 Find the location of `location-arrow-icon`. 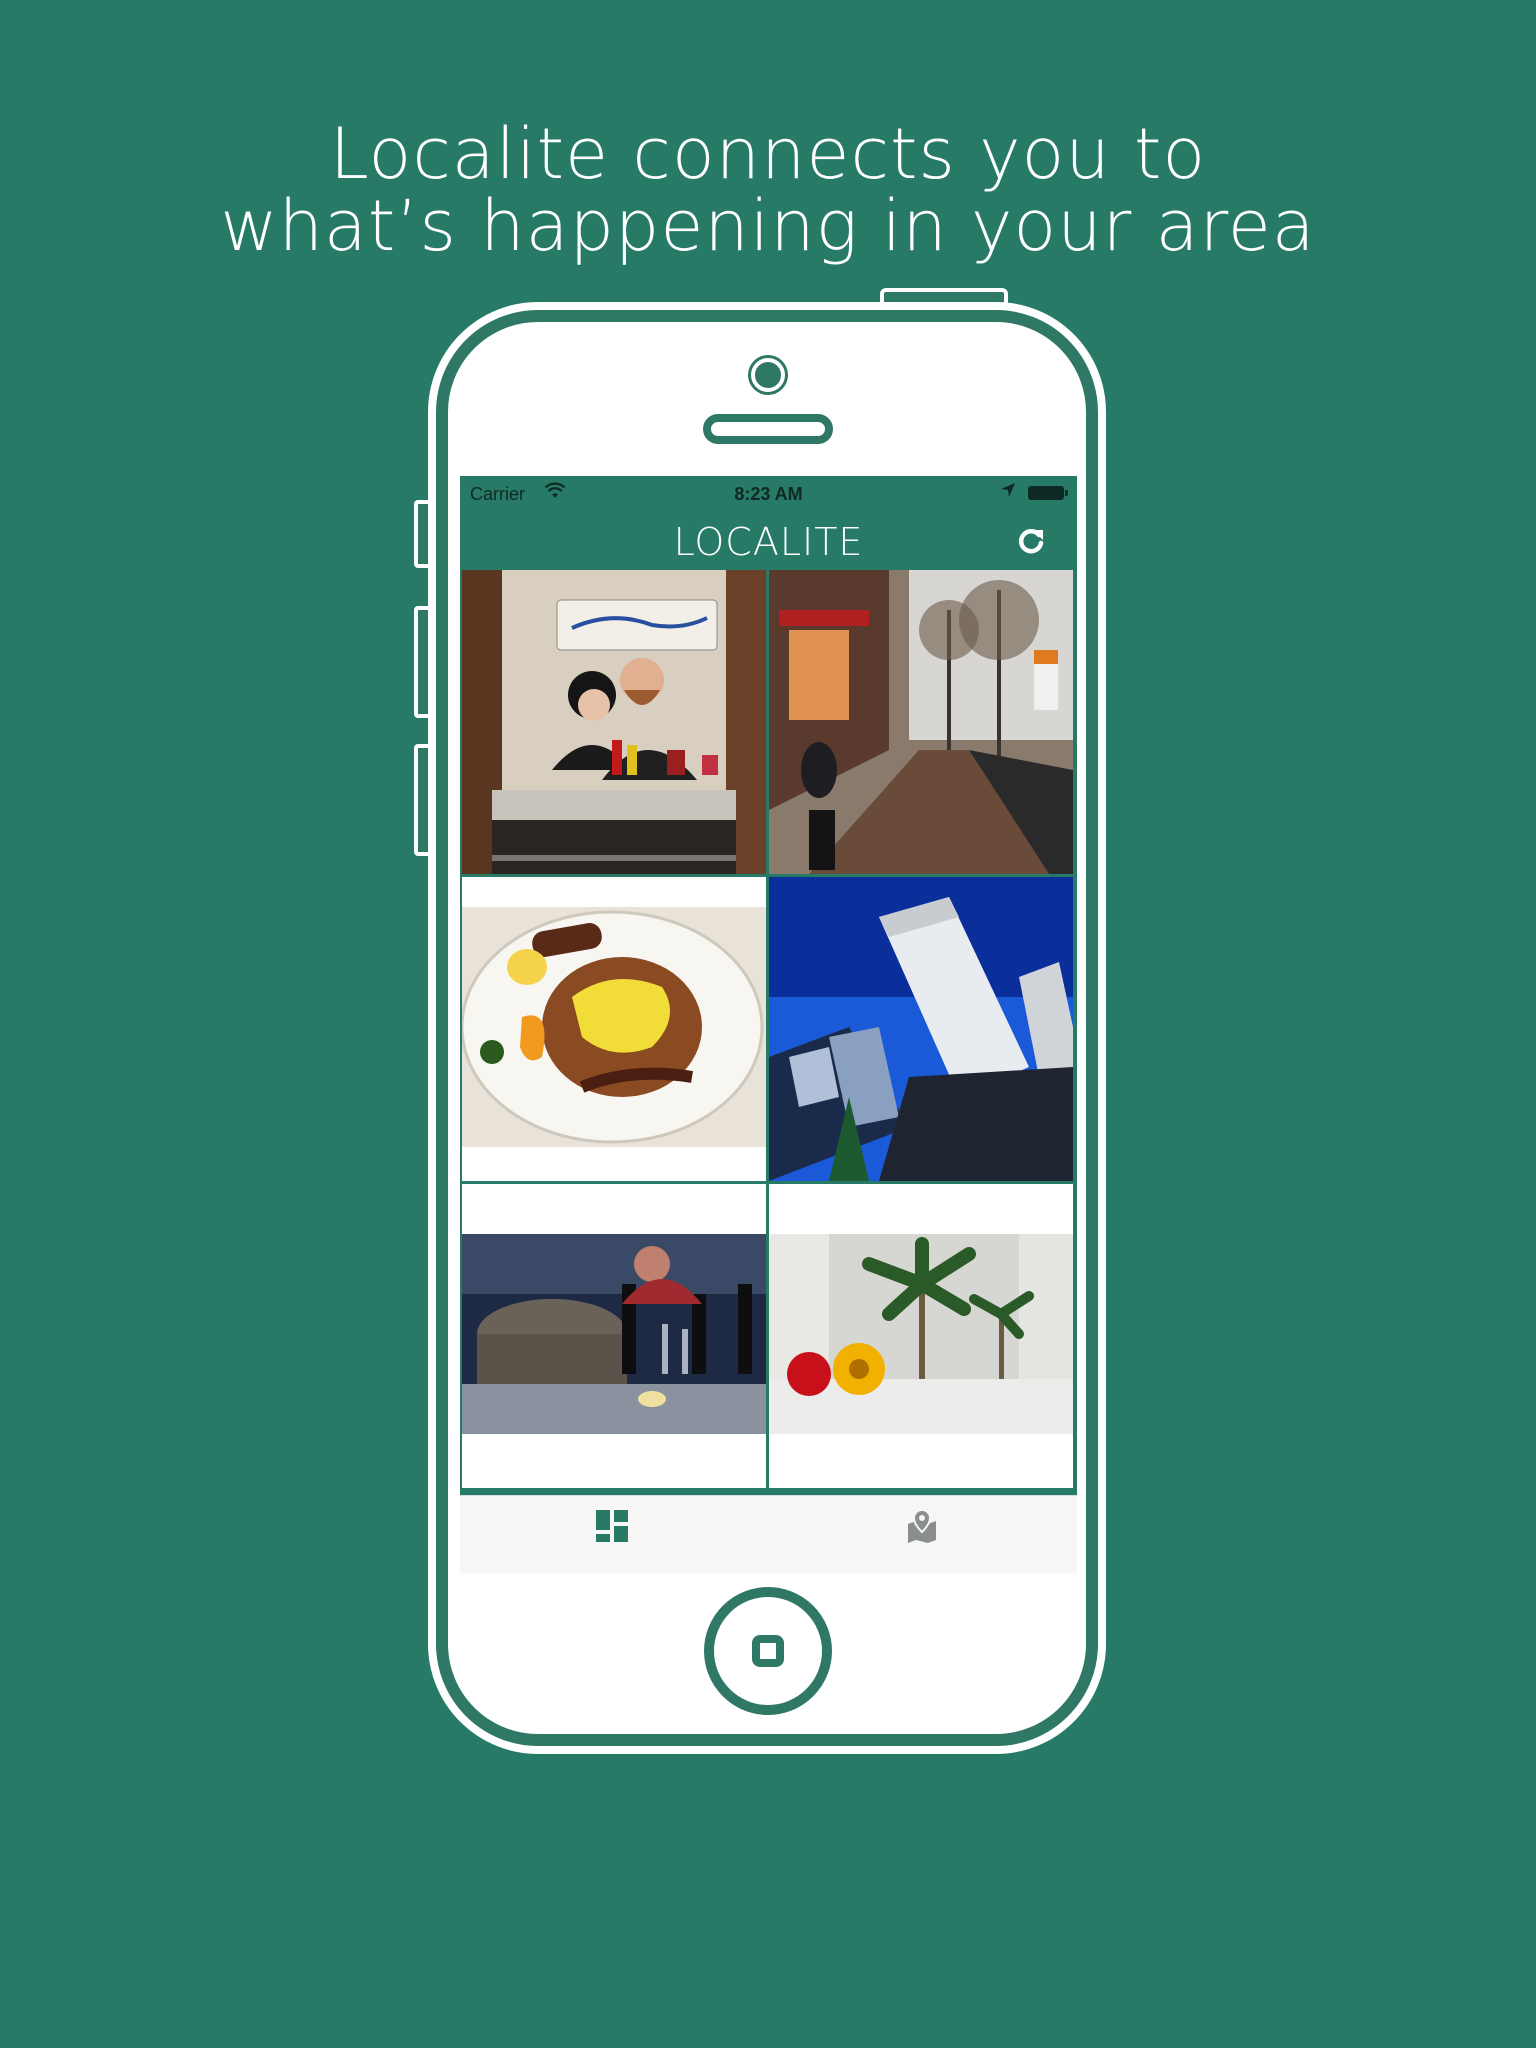

location-arrow-icon is located at coordinates (1008, 492).